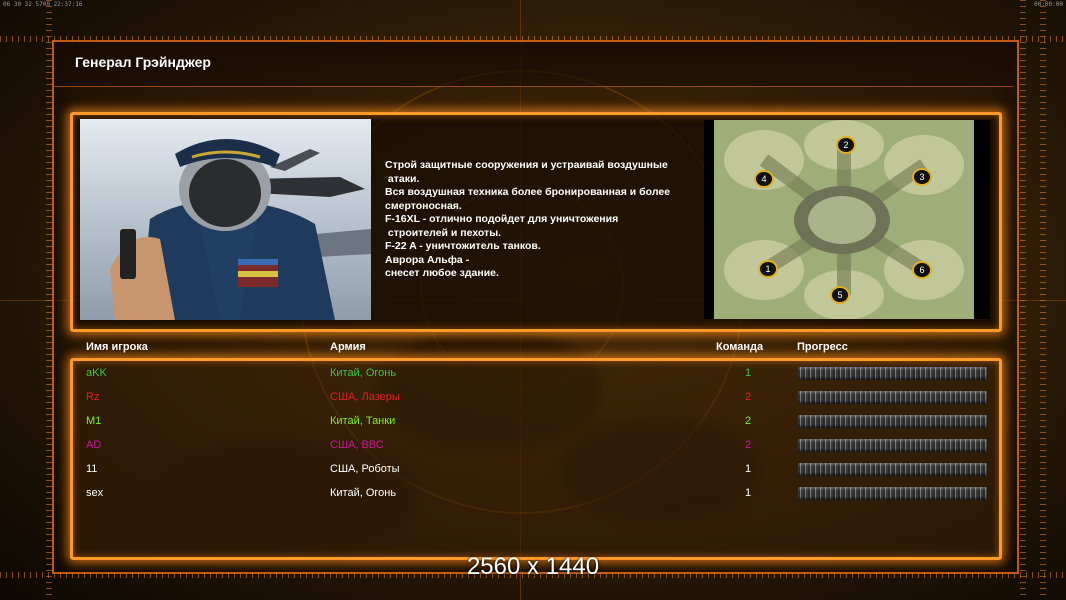 The image size is (1066, 600). What do you see at coordinates (92, 469) in the screenshot?
I see `player-name: 11` at bounding box center [92, 469].